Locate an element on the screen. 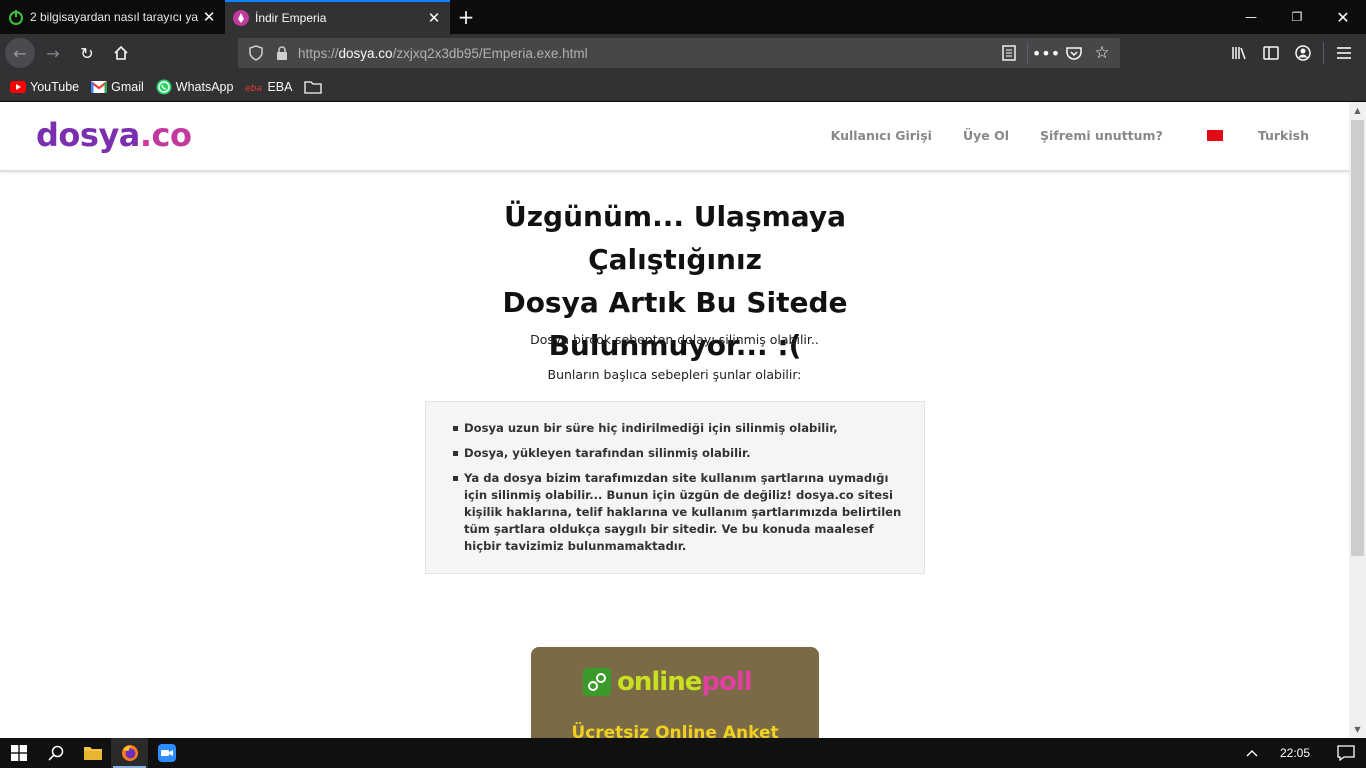  bookmarks-toolbar: YouTube Gmail WhatsApp eba EBA is located at coordinates (683, 87).